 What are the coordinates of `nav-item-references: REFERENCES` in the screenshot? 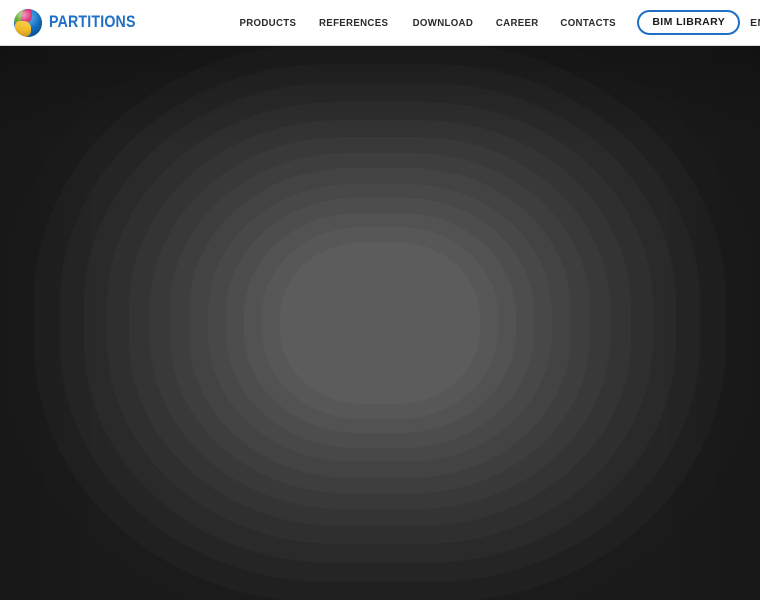 It's located at (354, 23).